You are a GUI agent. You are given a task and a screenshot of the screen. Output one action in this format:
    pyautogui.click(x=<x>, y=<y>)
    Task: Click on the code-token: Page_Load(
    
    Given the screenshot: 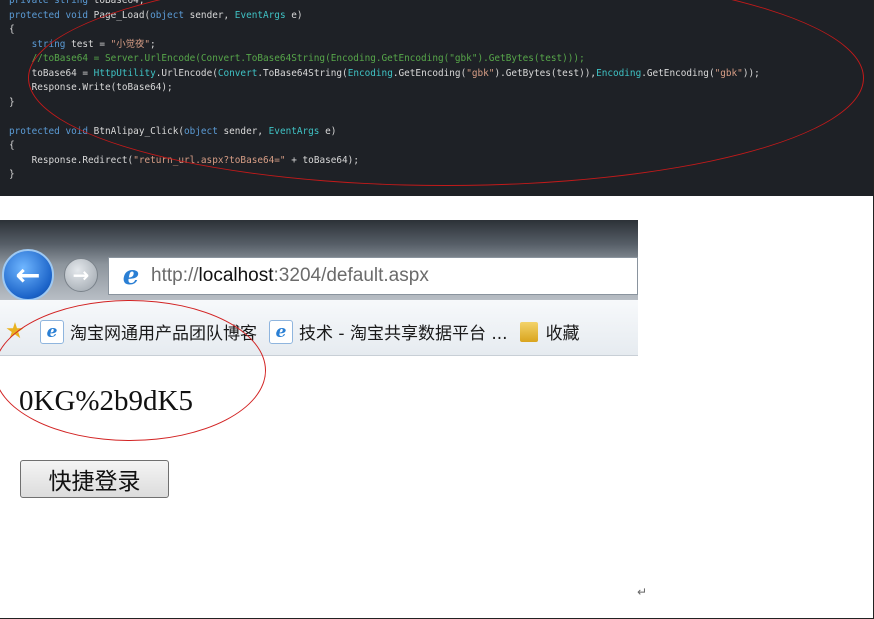 What is the action you would take?
    pyautogui.click(x=122, y=15)
    